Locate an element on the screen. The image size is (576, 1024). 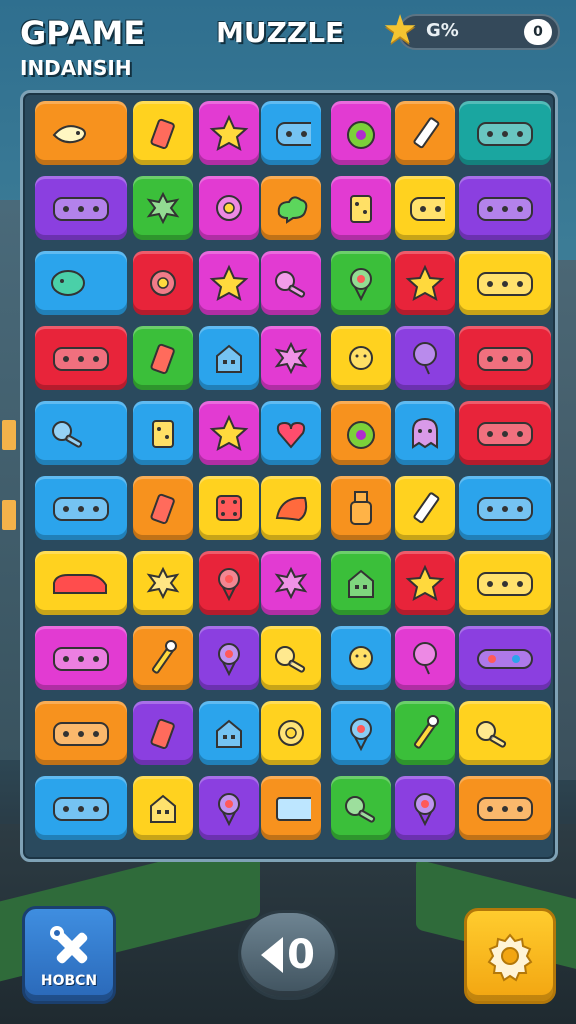
score-toggle-button: 0 is located at coordinates (538, 32).